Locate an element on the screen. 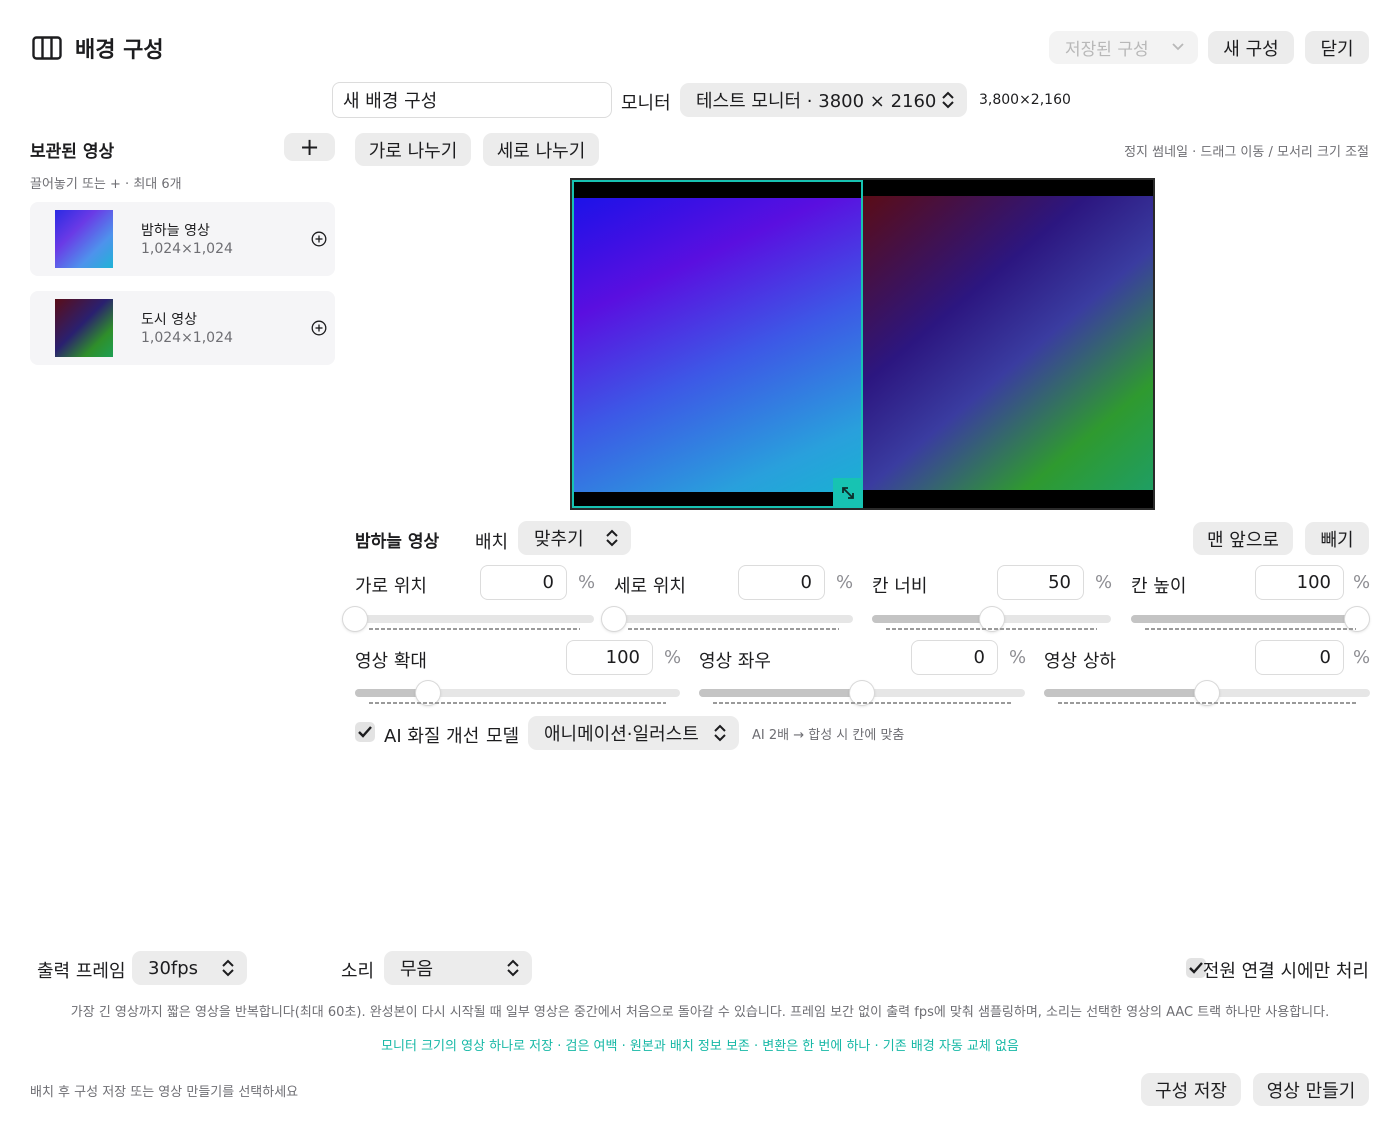 The image size is (1400, 1137). param-slider-panx is located at coordinates (862, 693).